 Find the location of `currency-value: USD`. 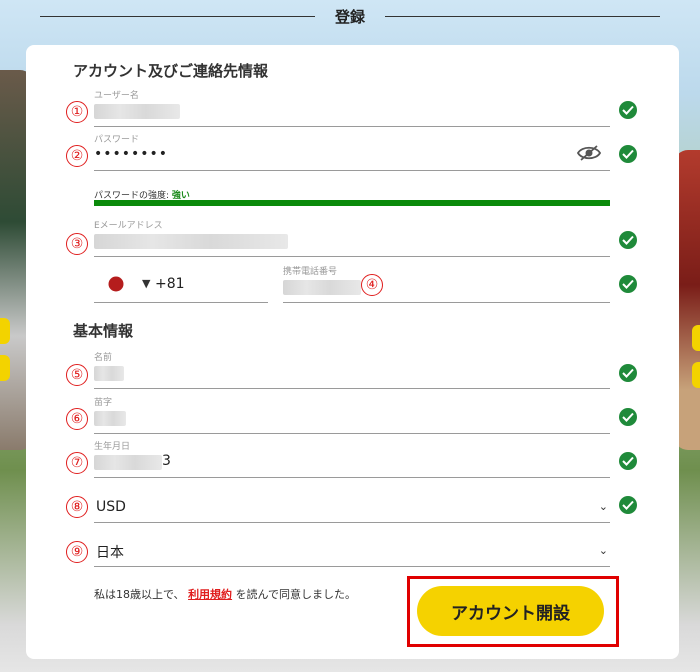

currency-value: USD is located at coordinates (111, 507).